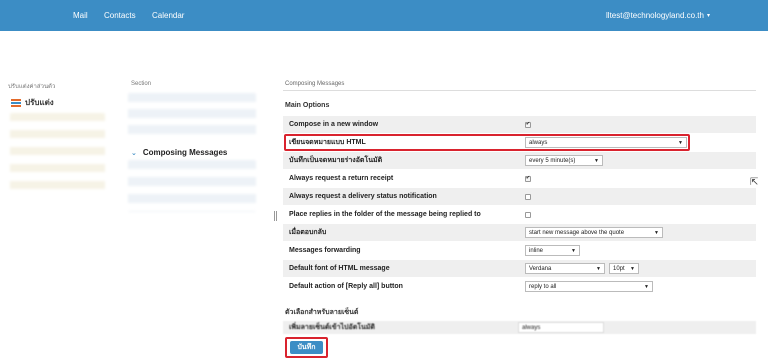 This screenshot has height=361, width=768. What do you see at coordinates (168, 15) in the screenshot?
I see `nav-calendar: Calendar` at bounding box center [168, 15].